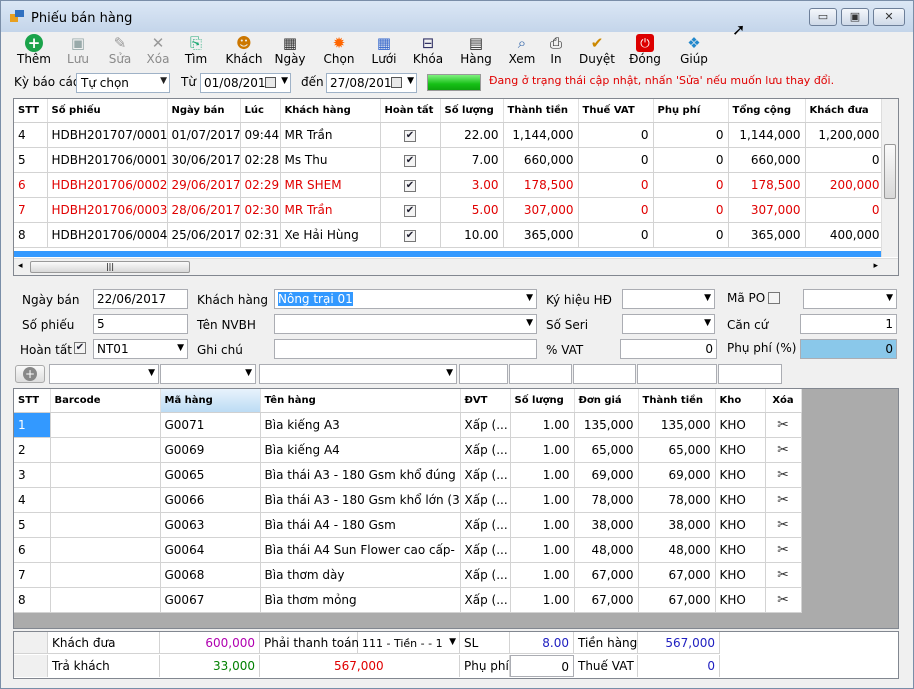  Describe the element at coordinates (767, 185) in the screenshot. I see `table-cell: 178,500` at that location.